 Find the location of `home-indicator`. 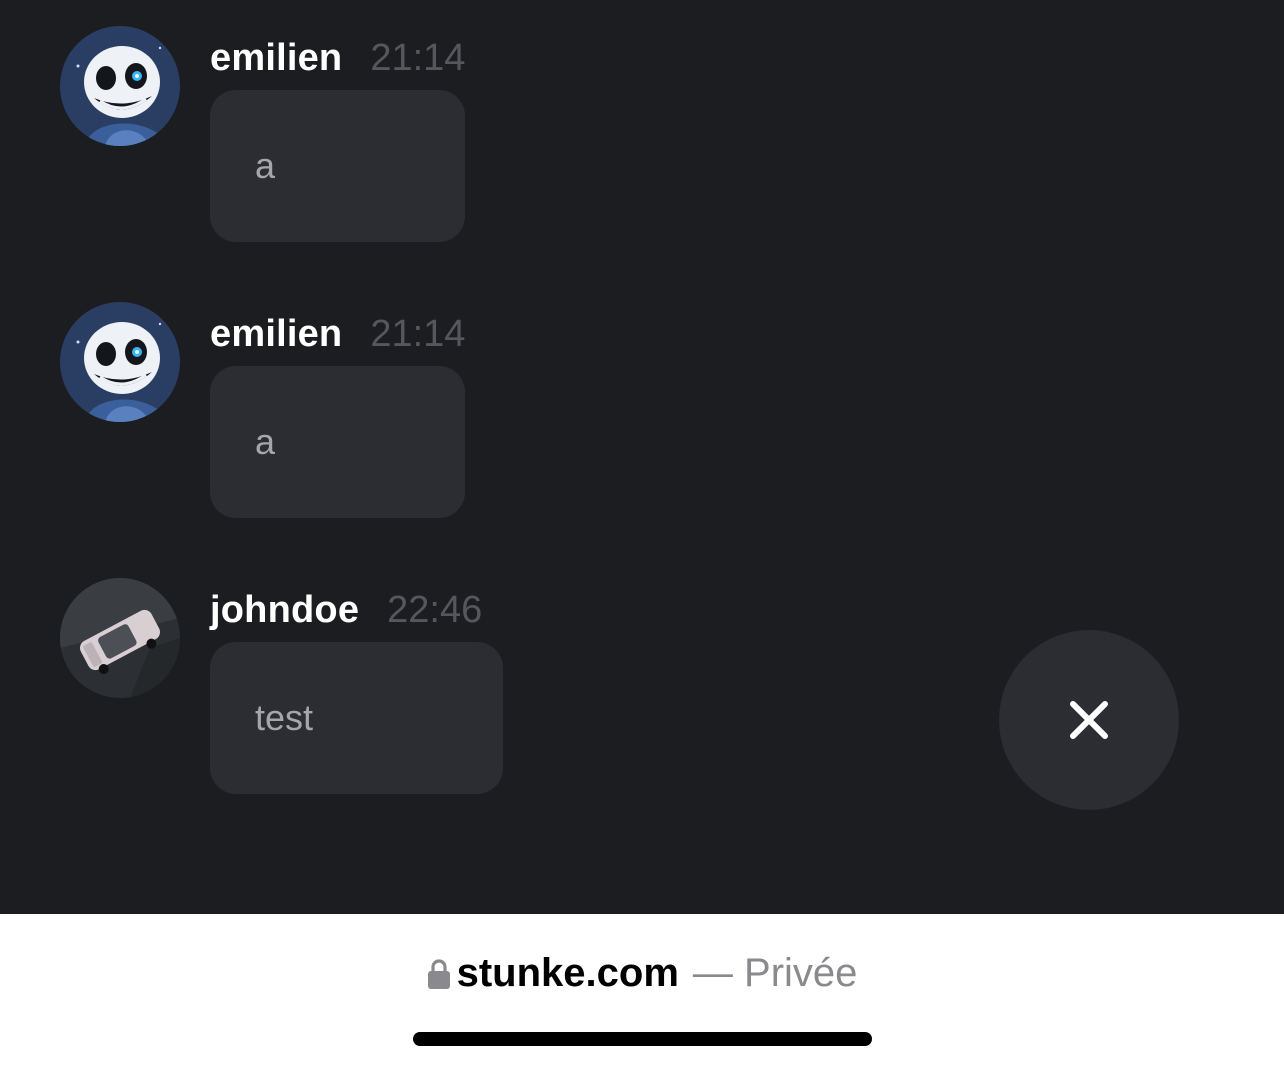

home-indicator is located at coordinates (642, 1039).